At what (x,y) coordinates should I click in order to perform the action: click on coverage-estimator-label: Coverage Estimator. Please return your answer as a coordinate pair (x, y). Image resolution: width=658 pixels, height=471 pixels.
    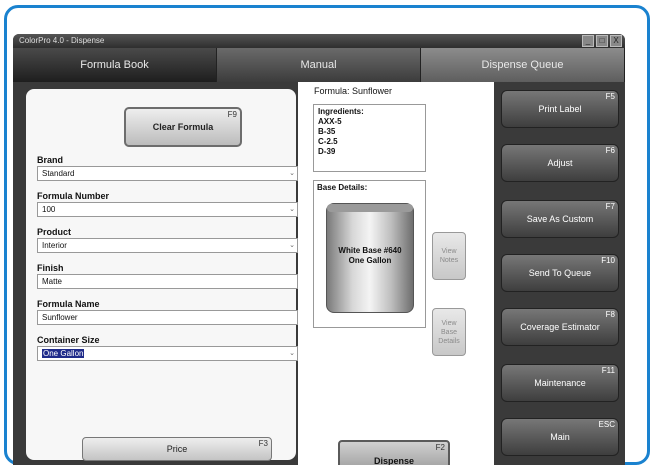
    Looking at the image, I should click on (560, 327).